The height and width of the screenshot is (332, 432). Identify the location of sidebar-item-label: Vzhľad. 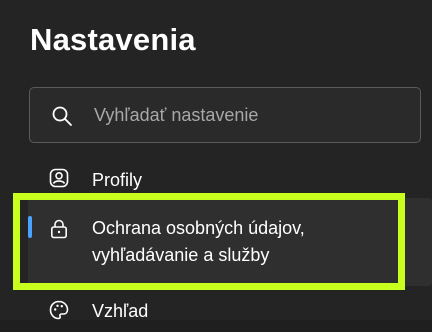
(120, 311).